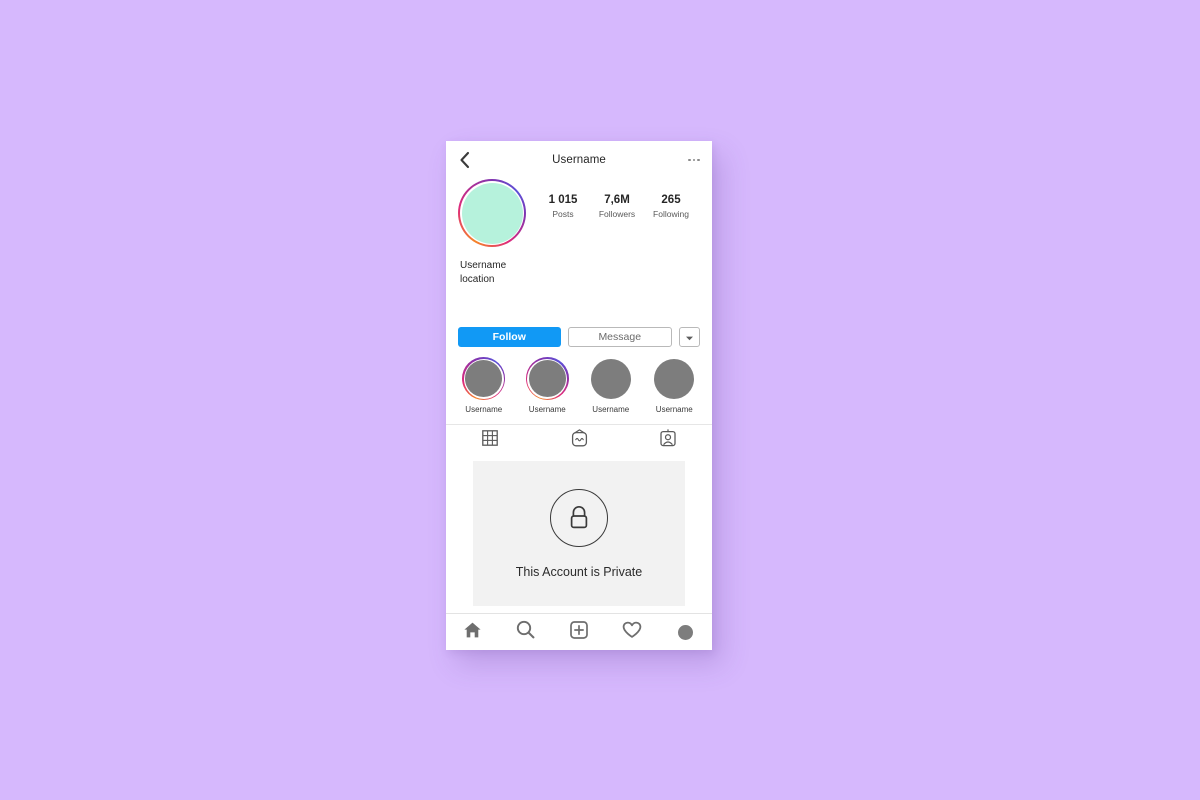  I want to click on more-options-icon, so click(694, 160).